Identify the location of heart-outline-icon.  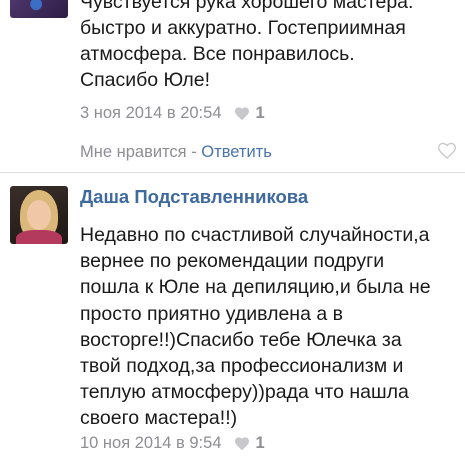
(447, 150).